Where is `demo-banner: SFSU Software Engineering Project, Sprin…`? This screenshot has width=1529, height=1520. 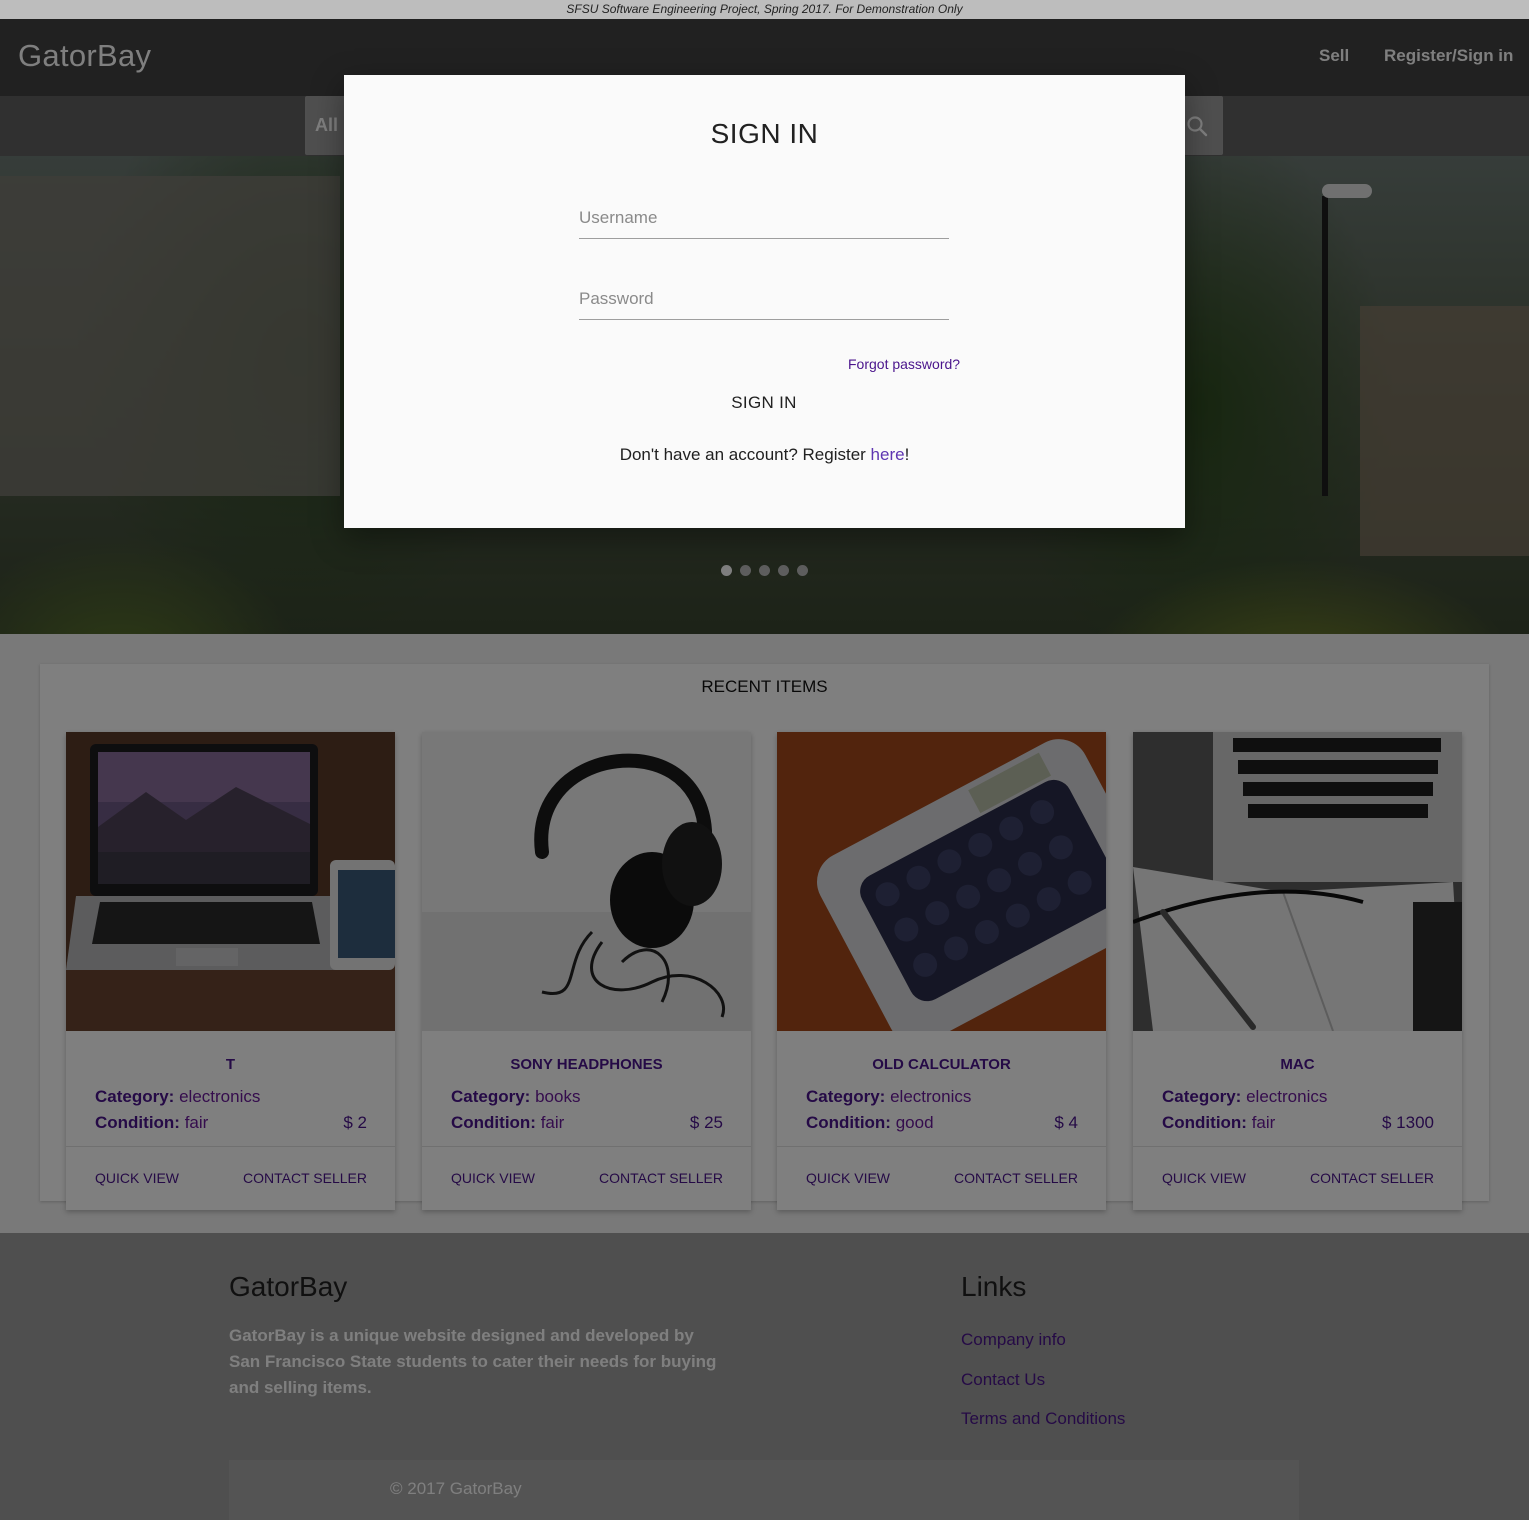 demo-banner: SFSU Software Engineering Project, Sprin… is located at coordinates (764, 9).